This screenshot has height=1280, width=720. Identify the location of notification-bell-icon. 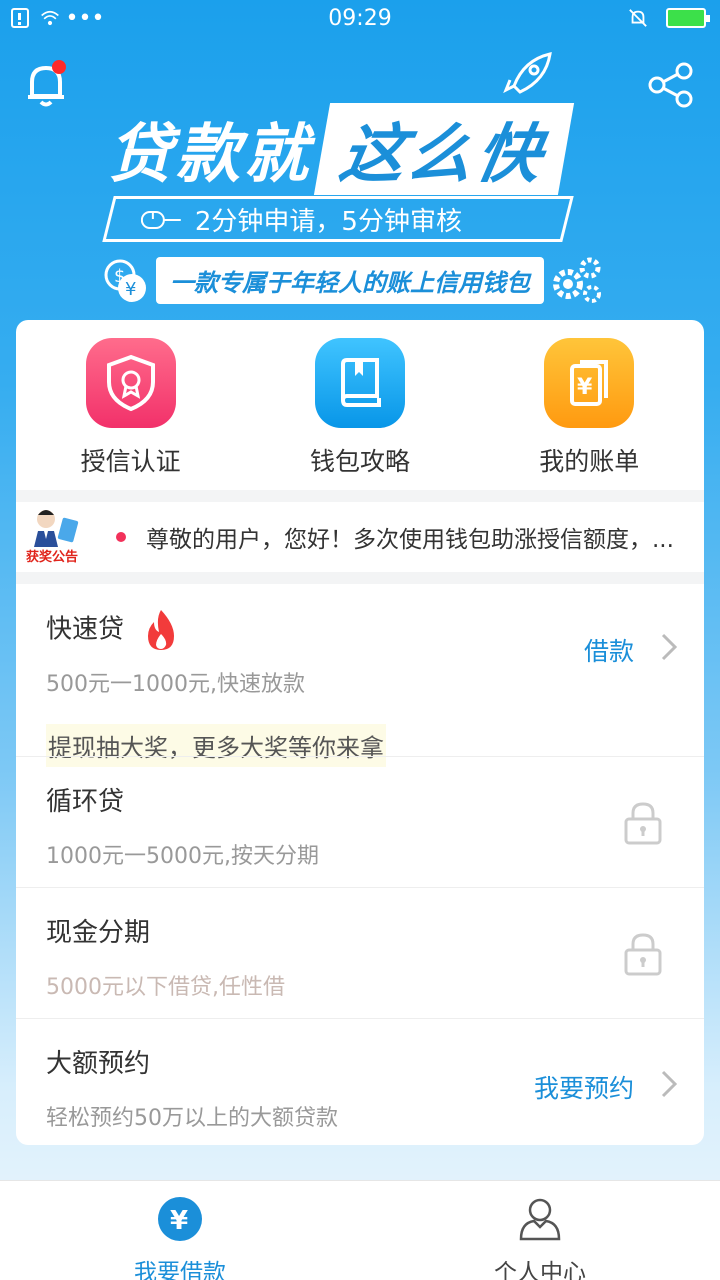
(46, 84).